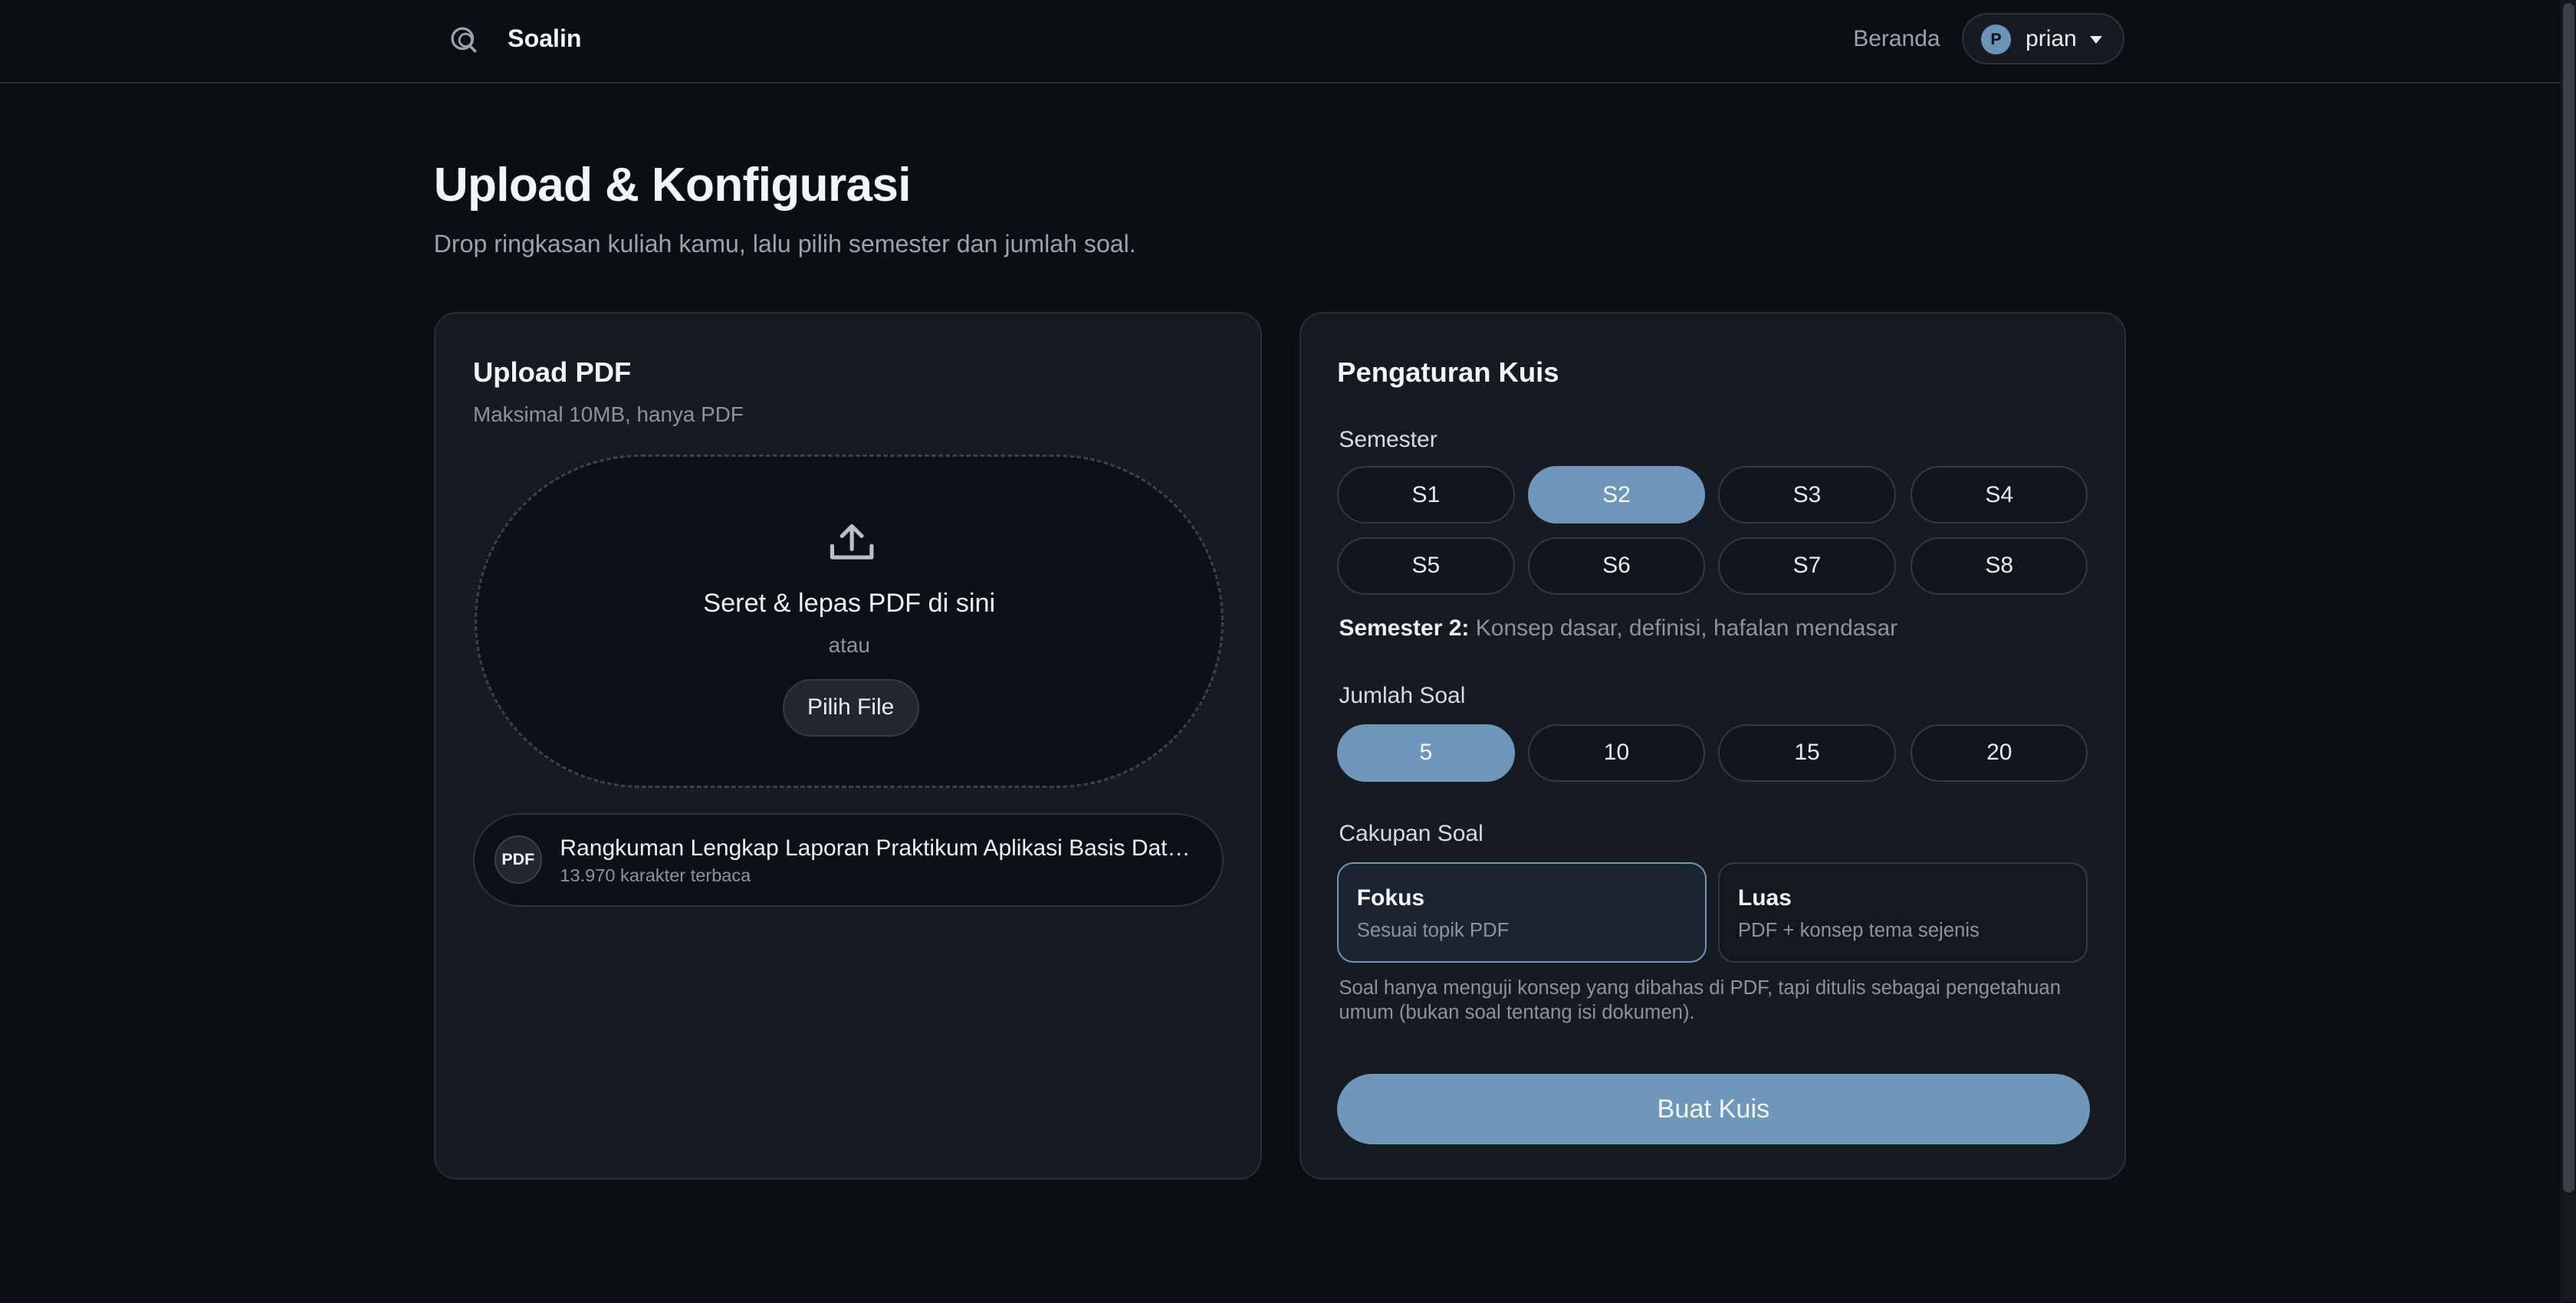 This screenshot has height=1303, width=2576. Describe the element at coordinates (1448, 372) in the screenshot. I see `settings-card-title: Pengaturan Kuis` at that location.